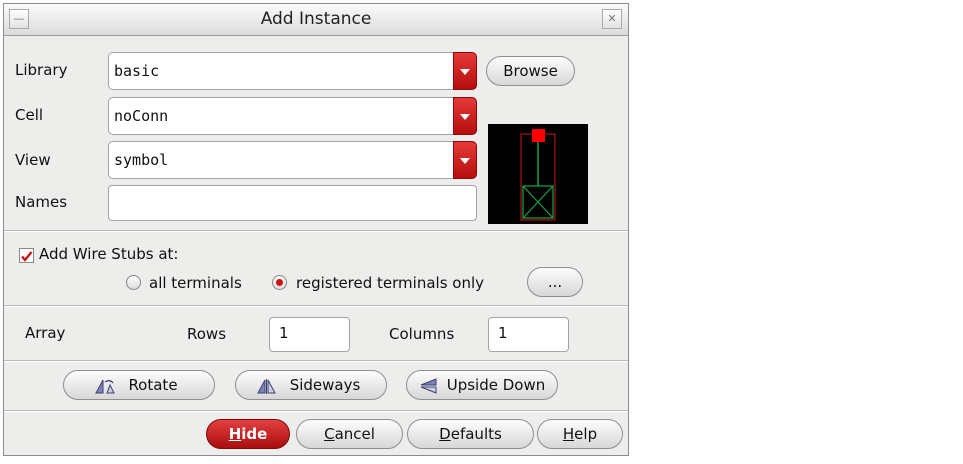 Image resolution: width=963 pixels, height=464 pixels. Describe the element at coordinates (105, 386) in the screenshot. I see `rotate-icon` at that location.